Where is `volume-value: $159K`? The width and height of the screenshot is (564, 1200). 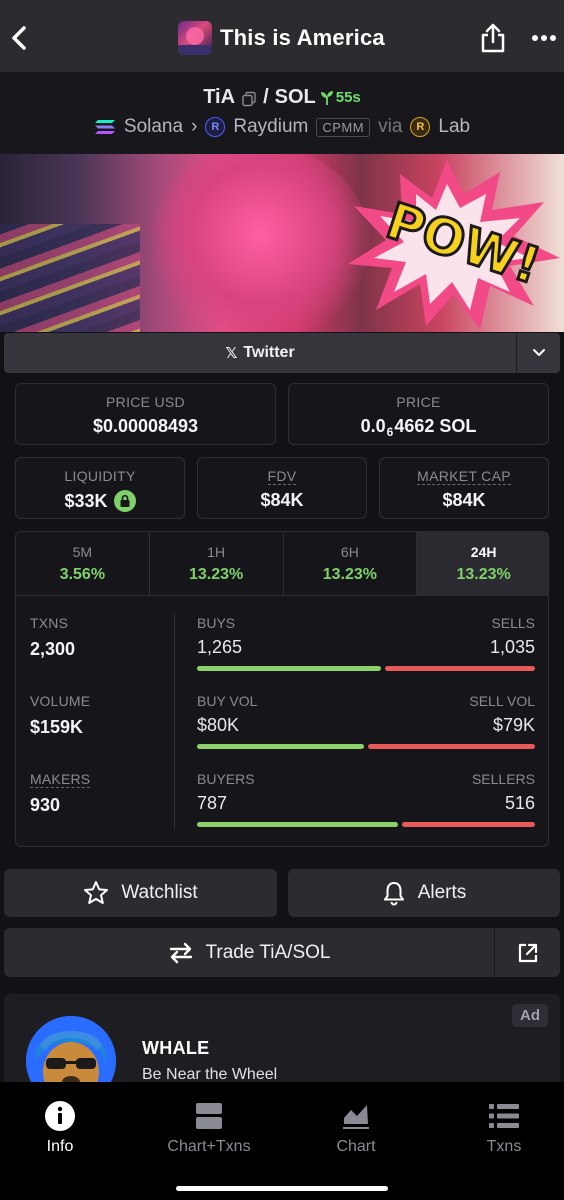 volume-value: $159K is located at coordinates (57, 727).